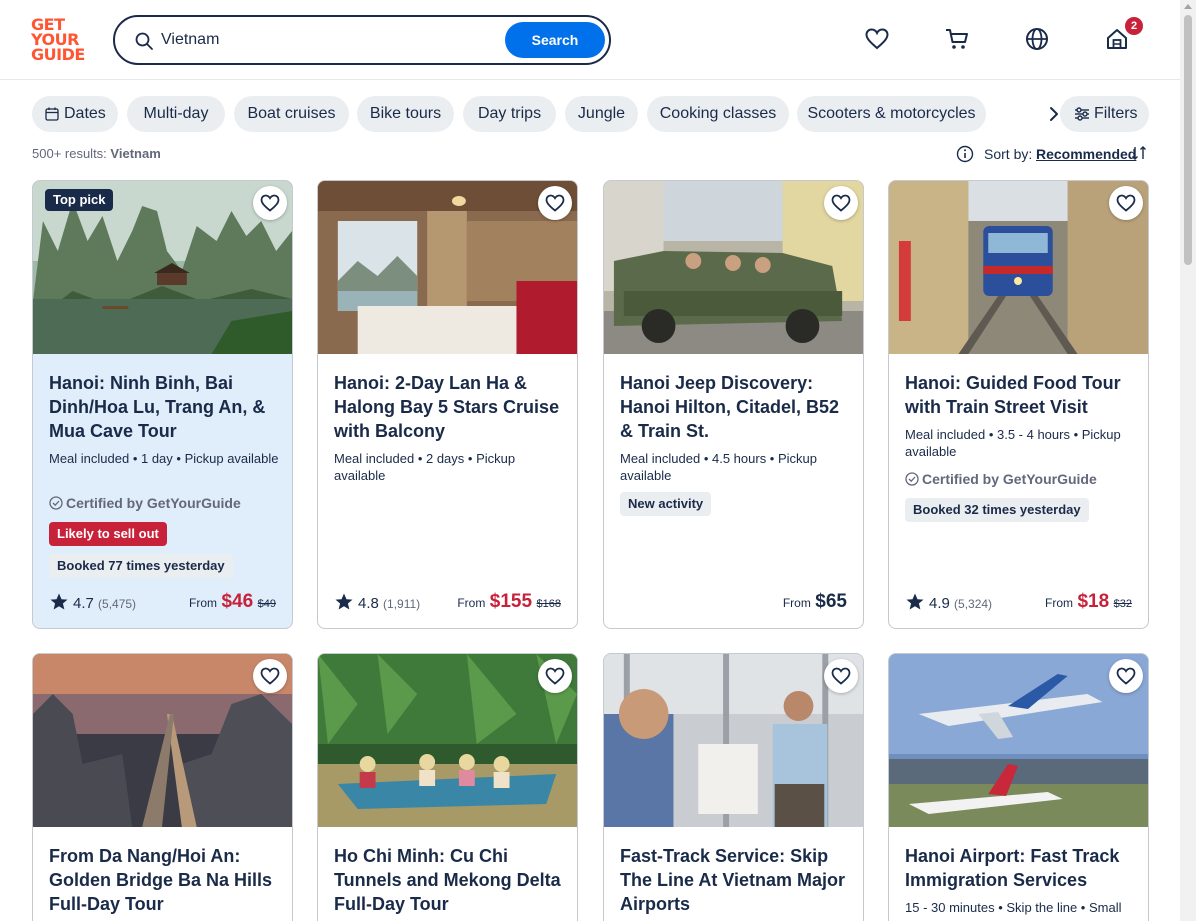 This screenshot has height=921, width=1196. Describe the element at coordinates (52, 114) in the screenshot. I see `calendar-icon` at that location.